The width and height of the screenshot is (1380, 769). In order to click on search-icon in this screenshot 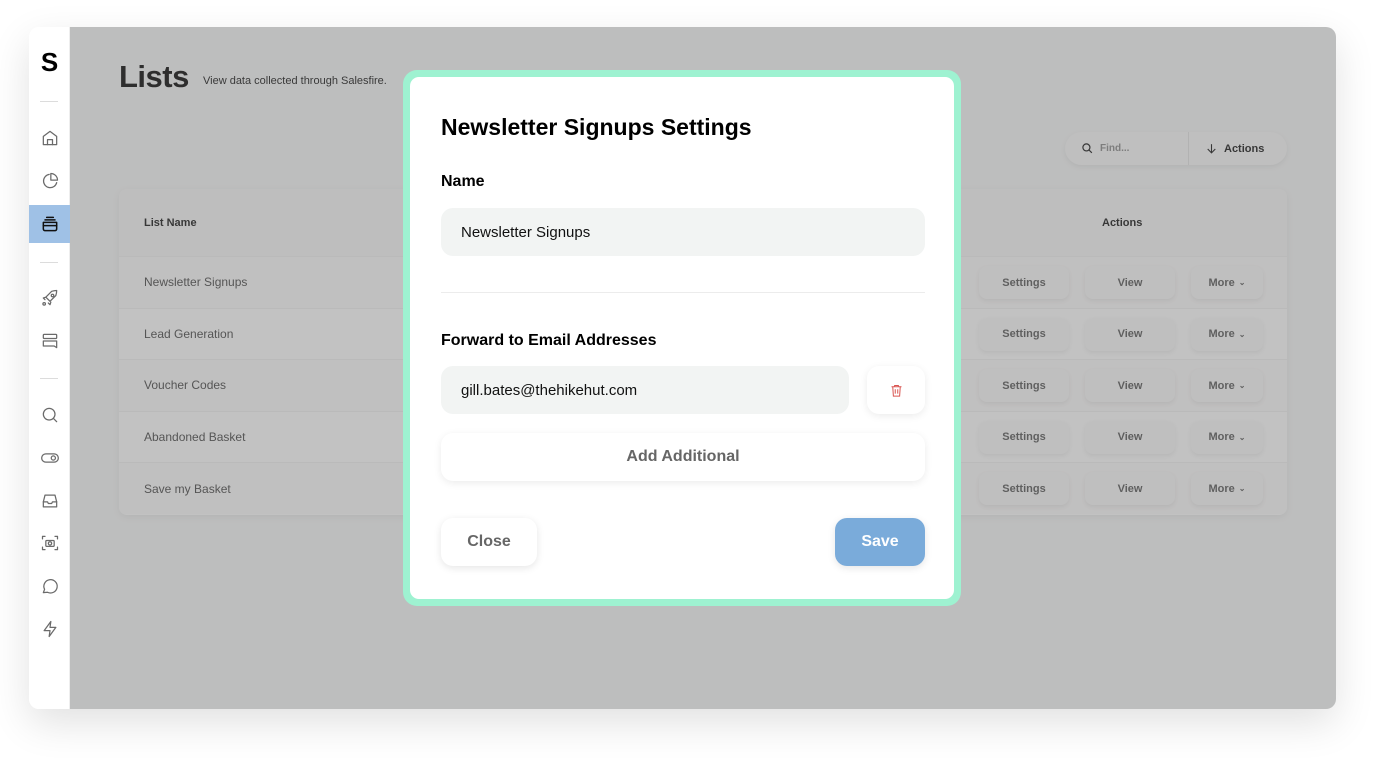, I will do `click(49, 415)`.